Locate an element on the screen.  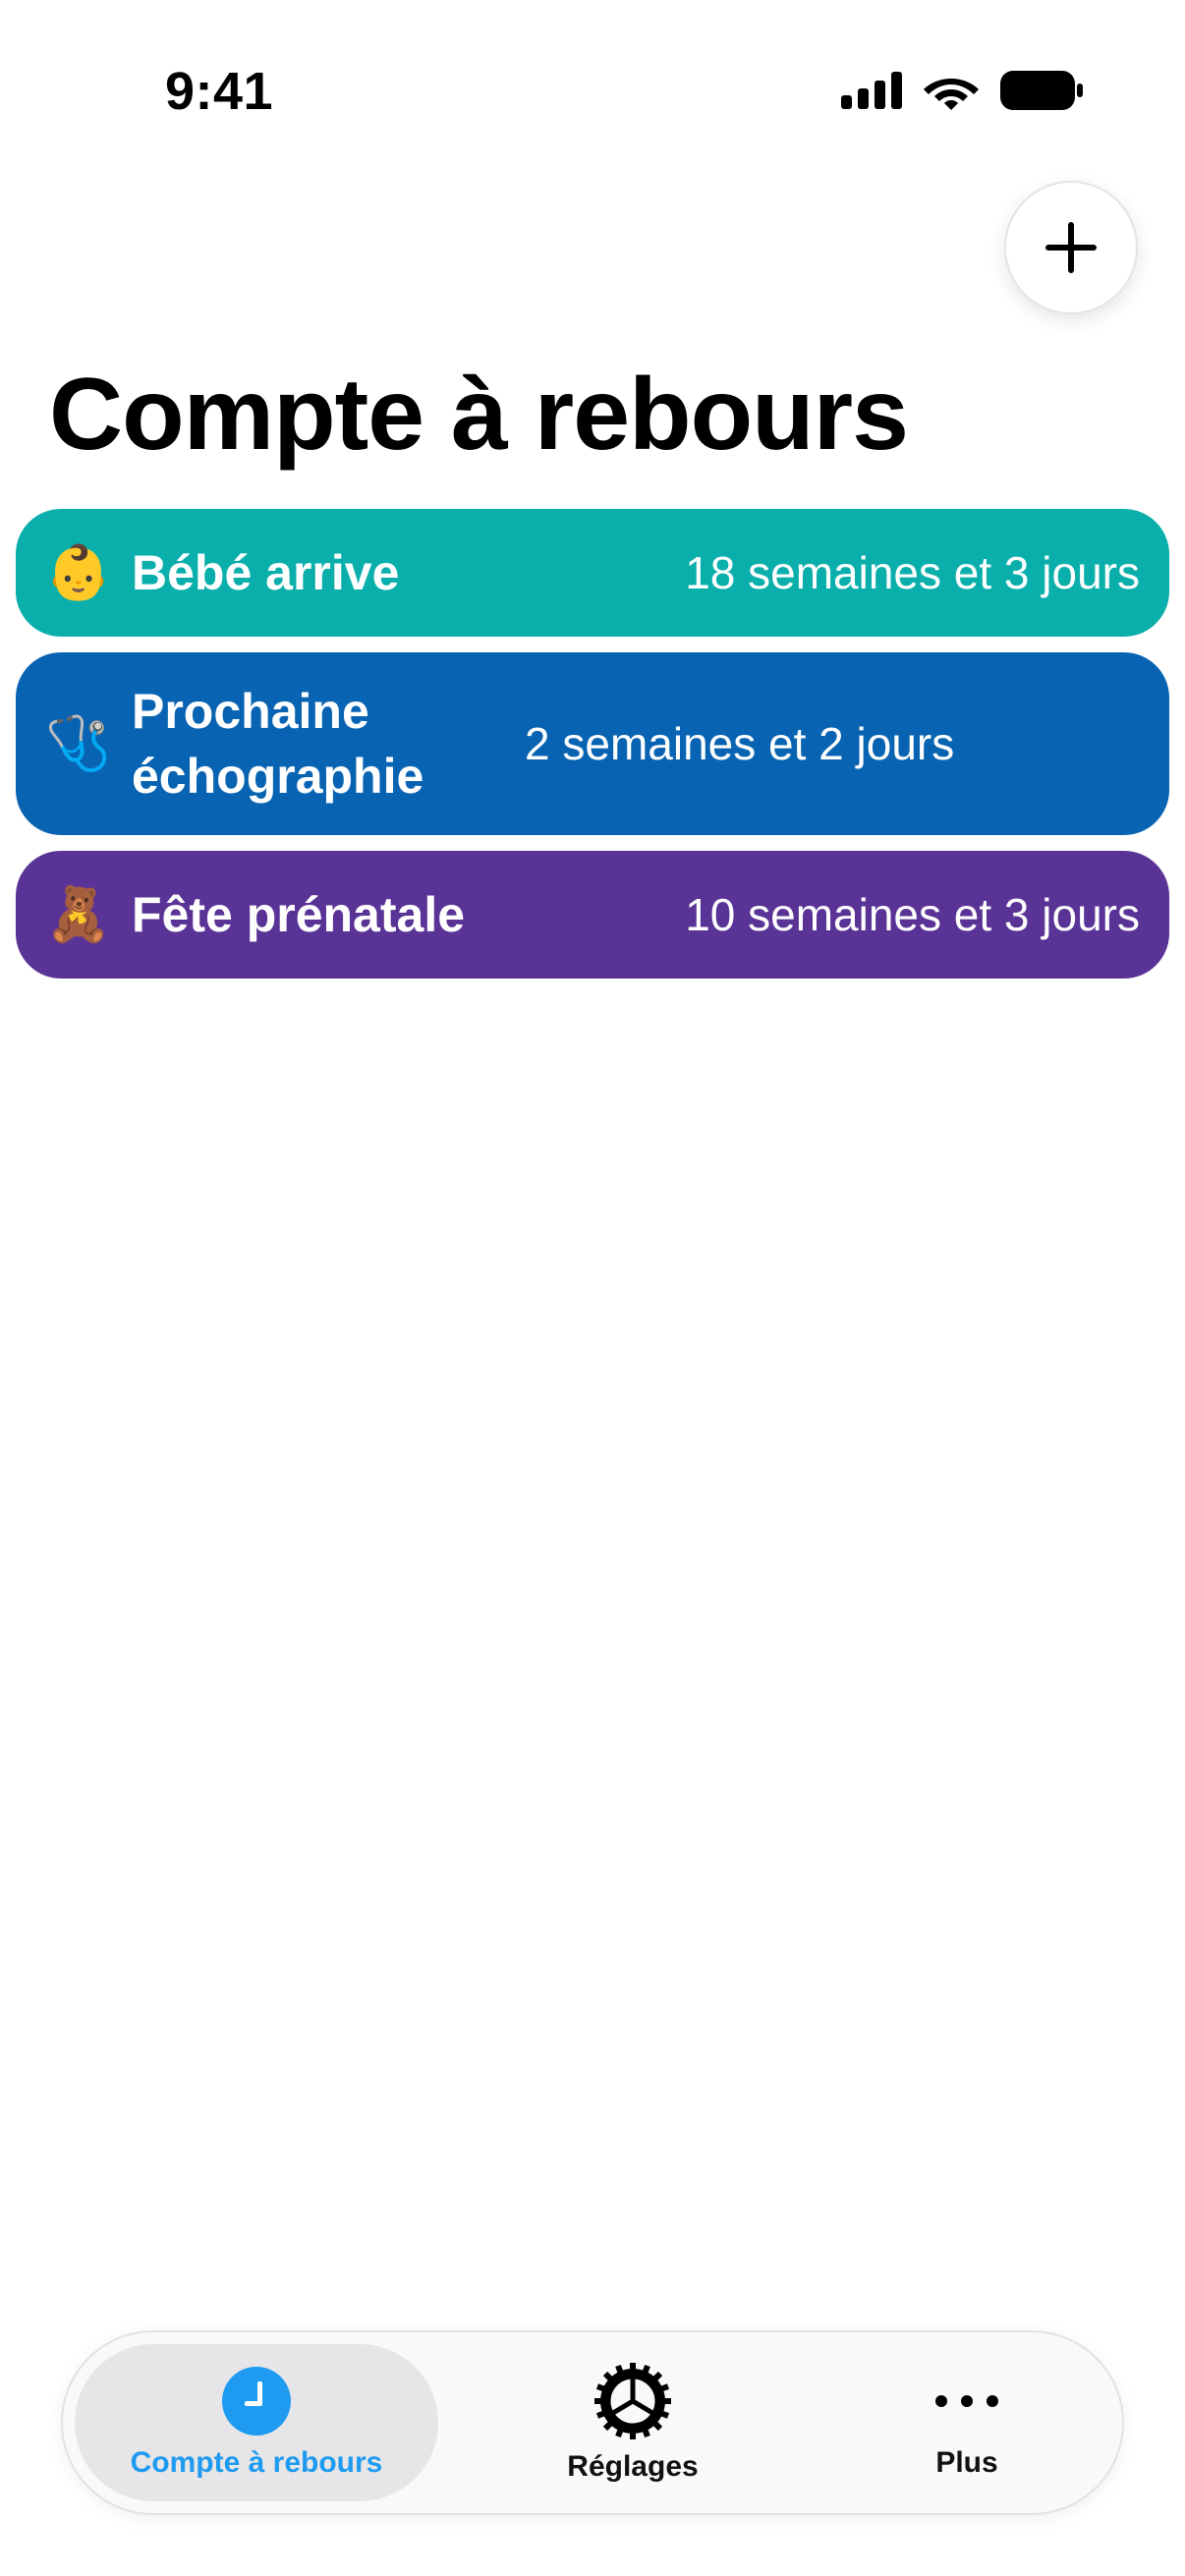
stethoscope-emoji-icon: 🩺 is located at coordinates (78, 743).